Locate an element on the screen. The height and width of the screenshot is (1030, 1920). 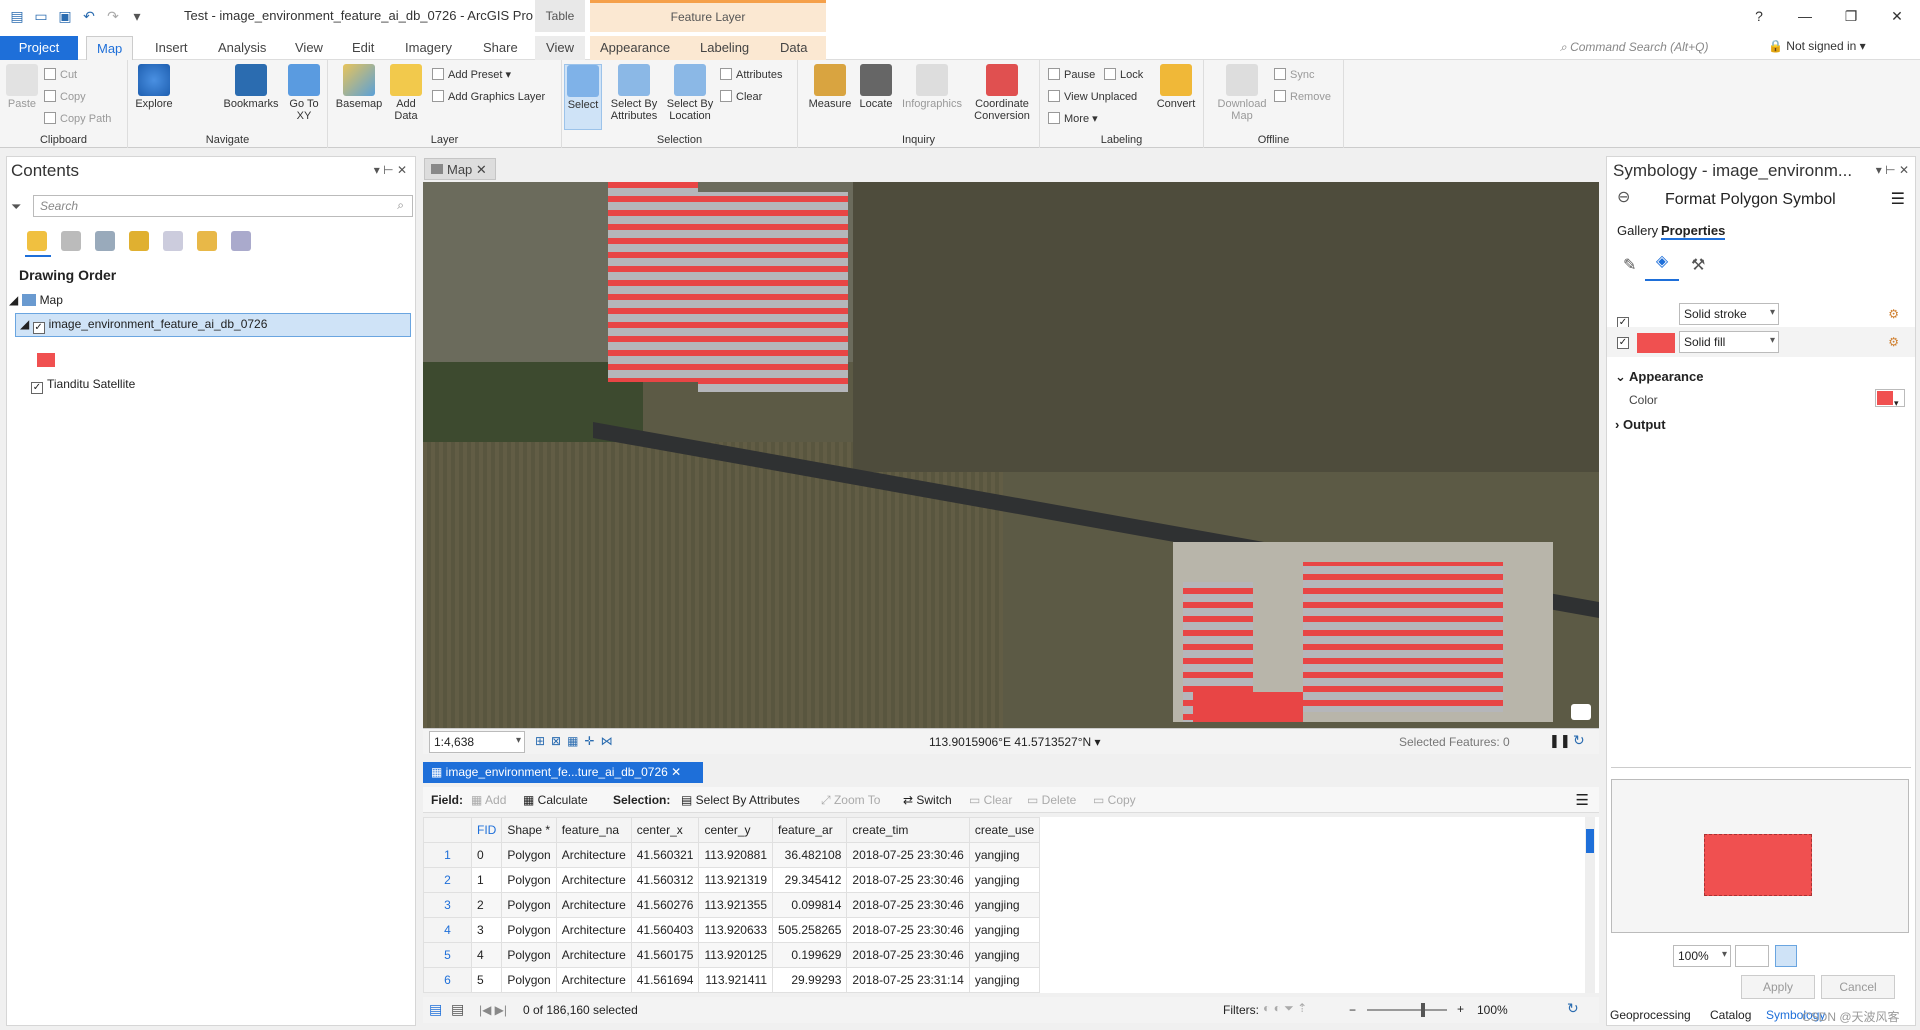
copy-button: Copy is located at coordinates (65, 96).